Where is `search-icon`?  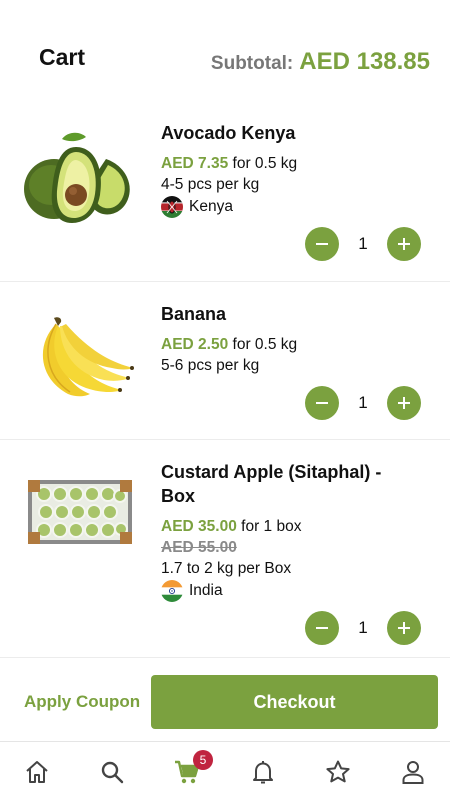
search-icon is located at coordinates (112, 772).